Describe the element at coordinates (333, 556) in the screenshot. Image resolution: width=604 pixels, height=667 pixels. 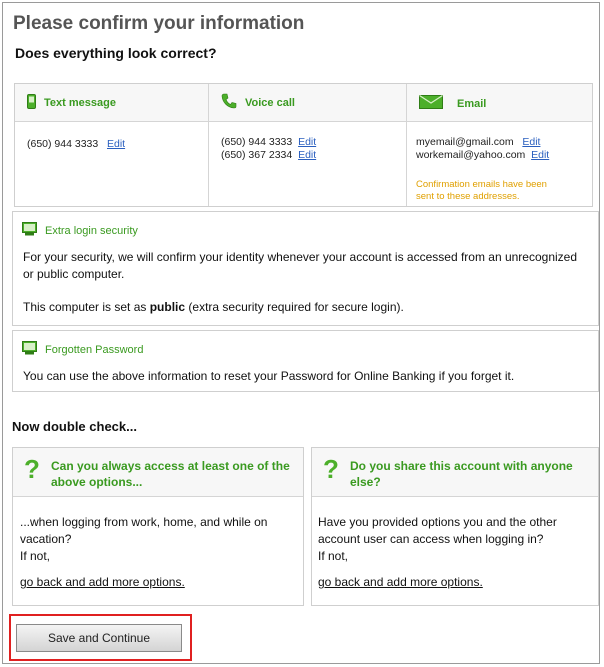
I see `right-ifnot: If not,` at that location.